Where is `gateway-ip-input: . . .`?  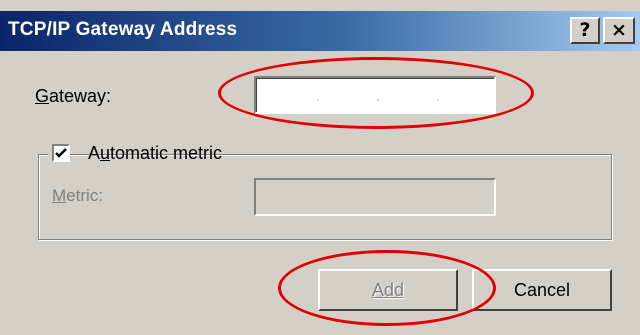 gateway-ip-input: . . . is located at coordinates (375, 95).